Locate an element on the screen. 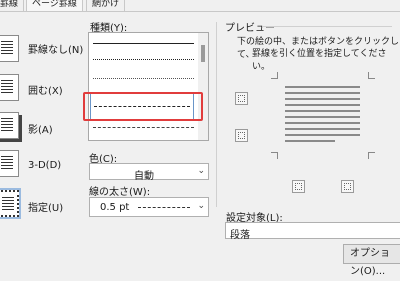 This screenshot has height=281, width=400. style-item-dotted is located at coordinates (143, 59).